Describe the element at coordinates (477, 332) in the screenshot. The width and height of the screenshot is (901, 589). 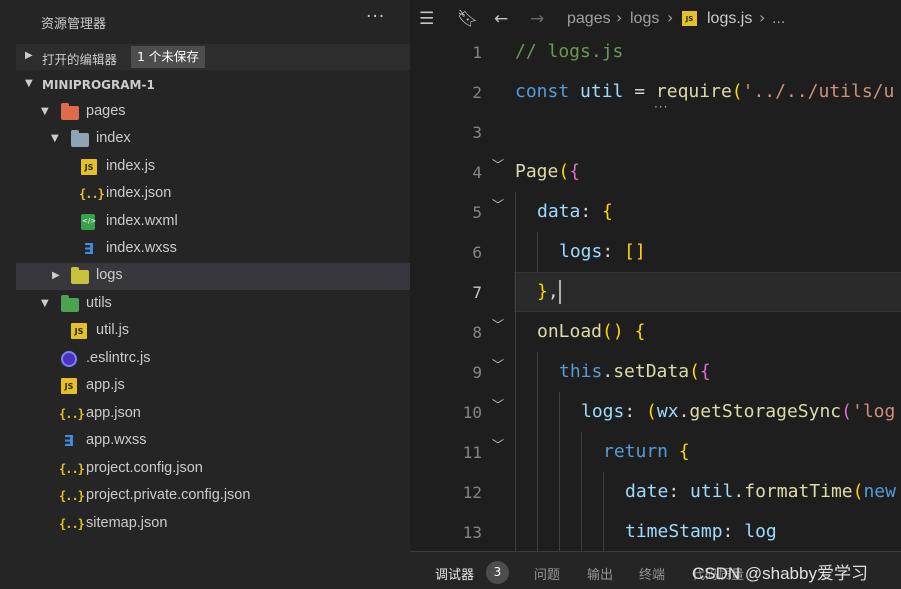
I see `line-number: 8` at that location.